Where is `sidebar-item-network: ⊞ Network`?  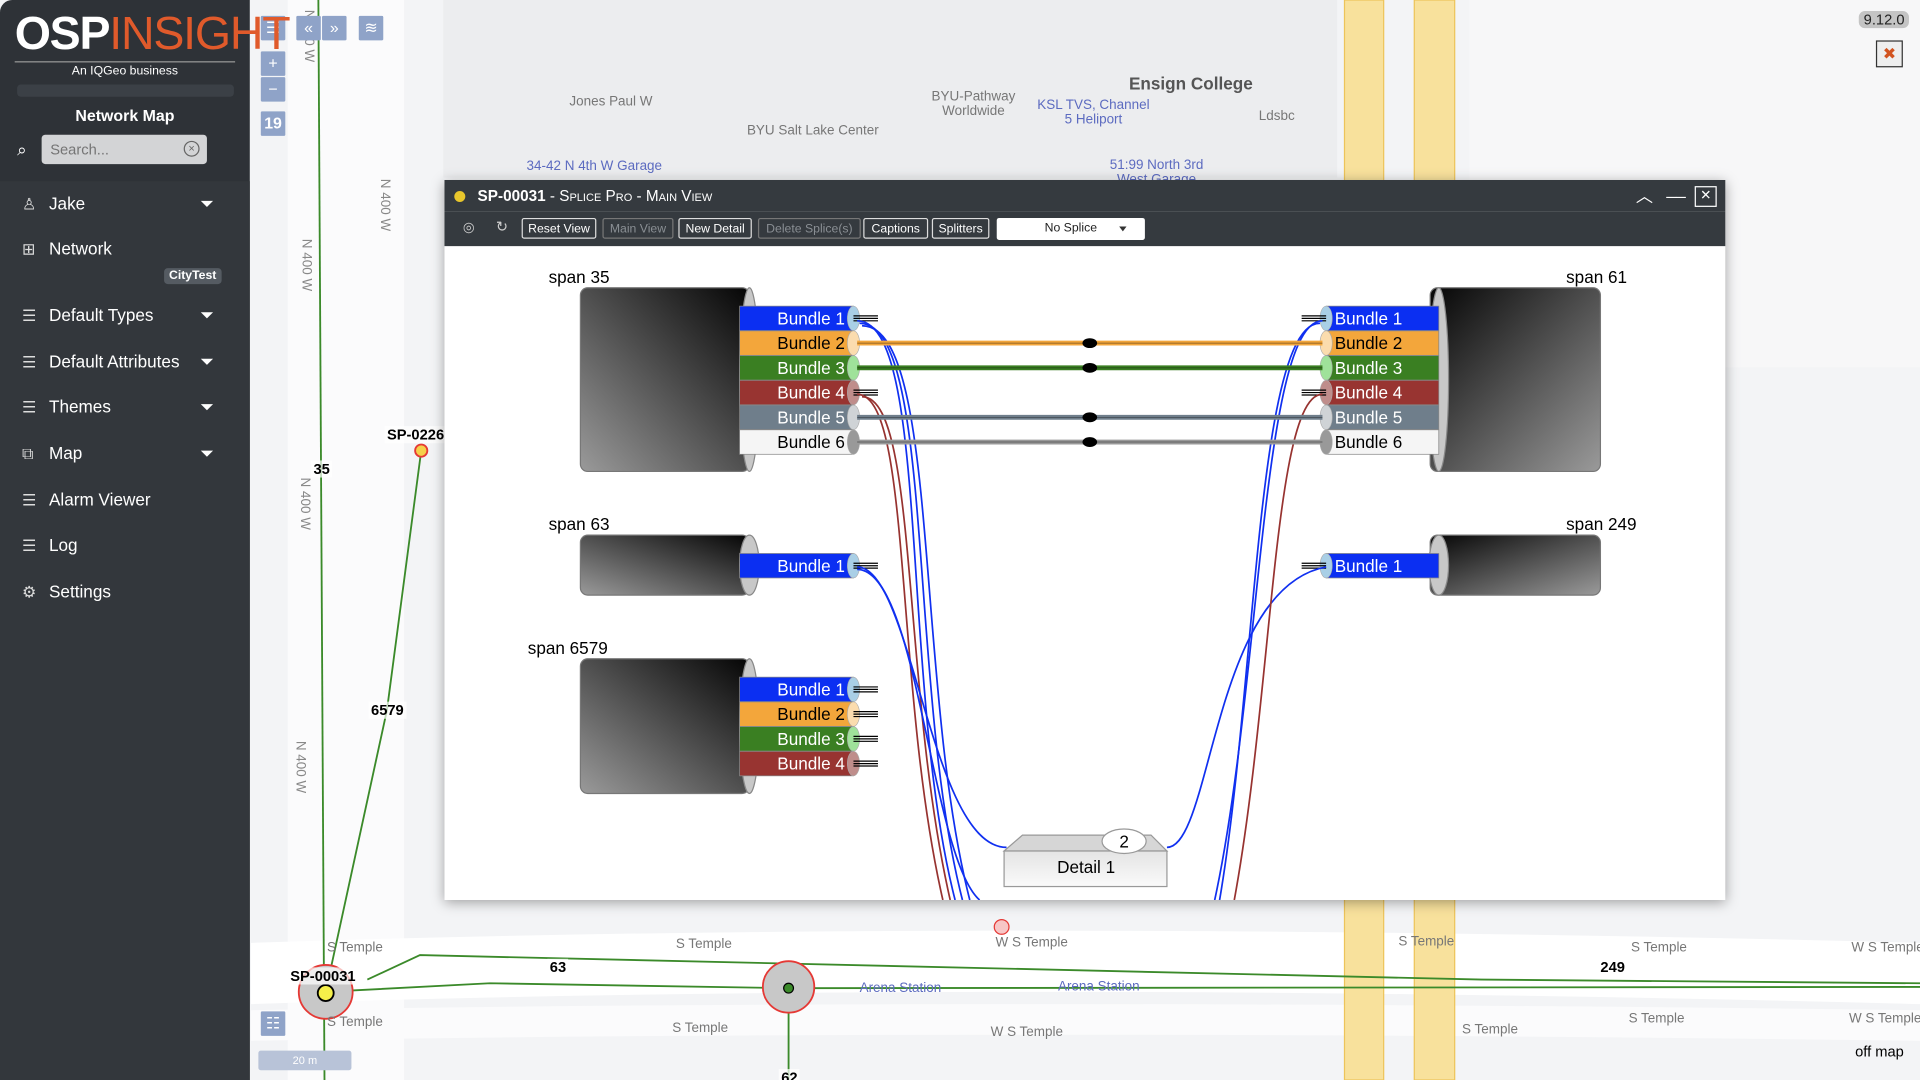 sidebar-item-network: ⊞ Network is located at coordinates (126, 248).